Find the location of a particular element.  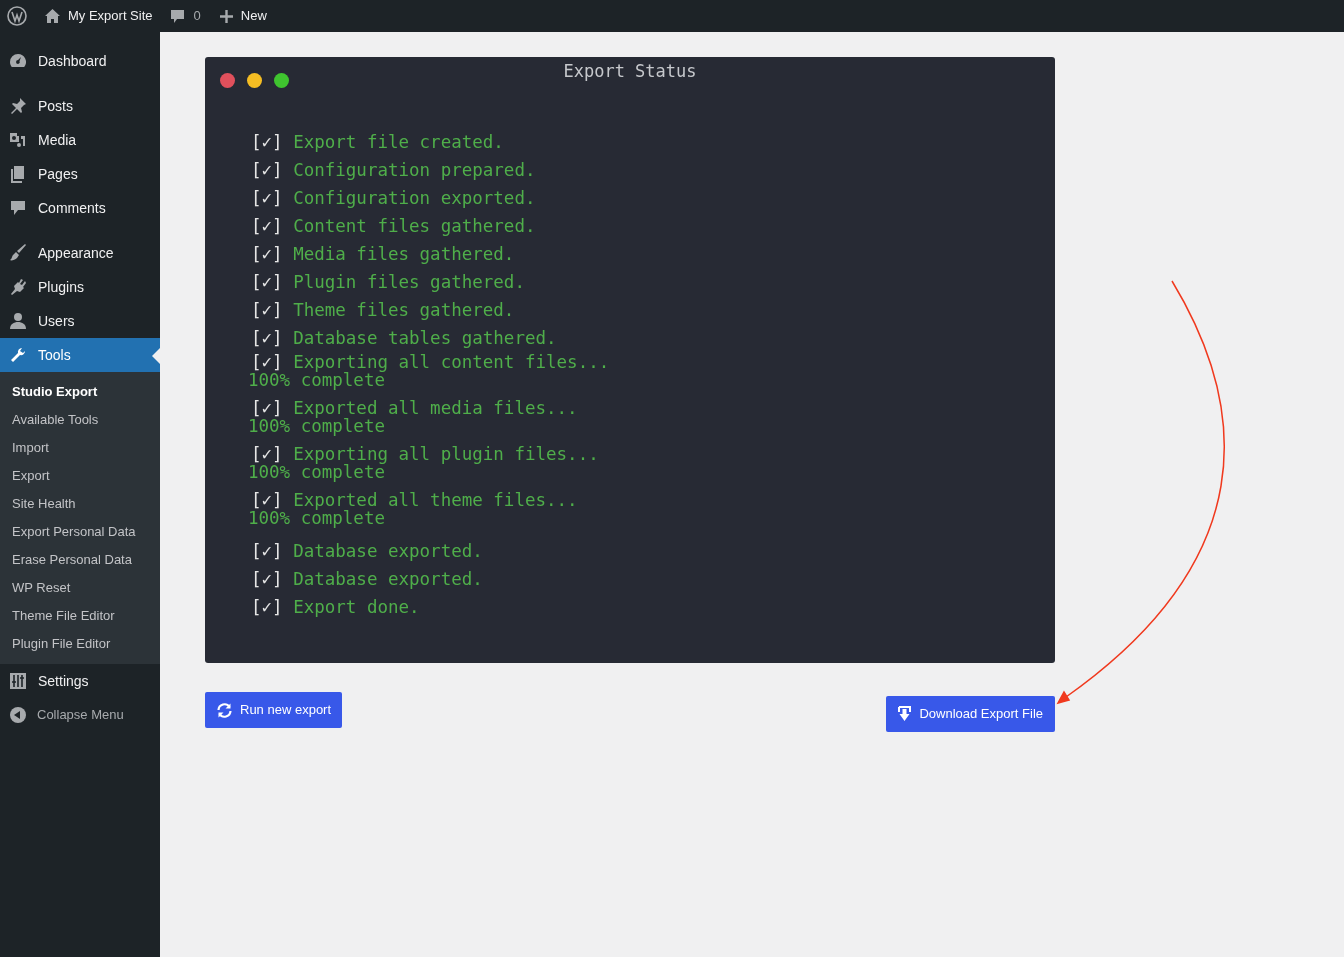

new-link: New is located at coordinates (243, 16).